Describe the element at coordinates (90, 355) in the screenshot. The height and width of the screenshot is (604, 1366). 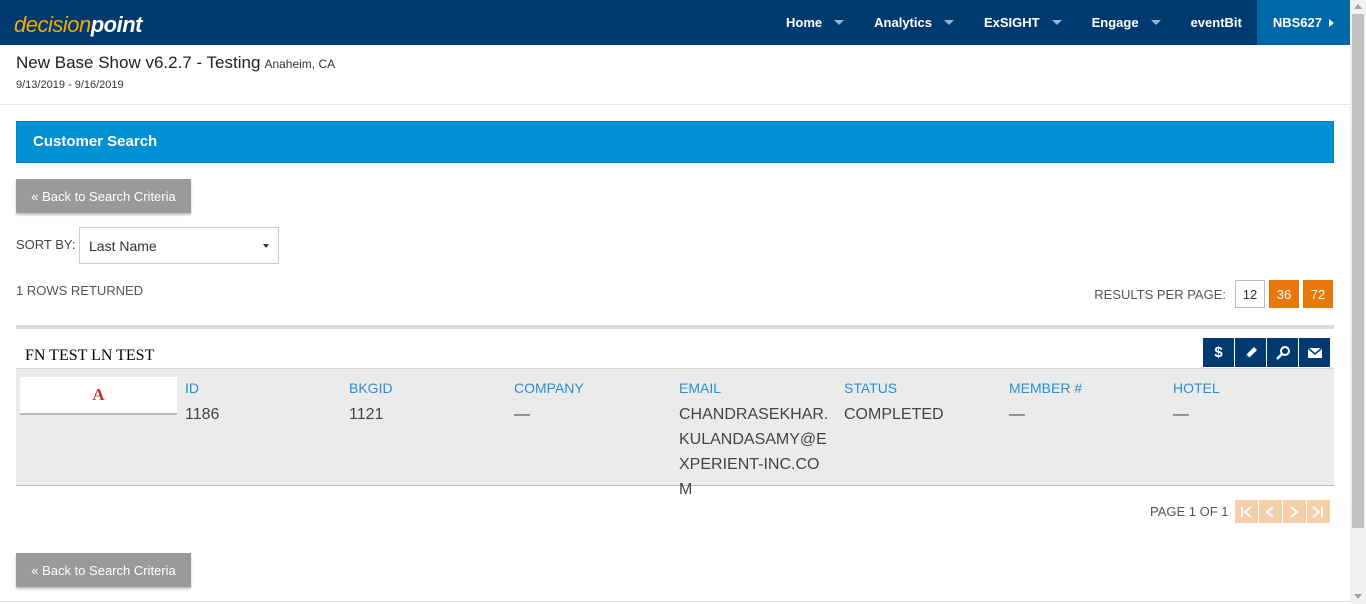
I see `customer-name: FN TEST LN TEST` at that location.